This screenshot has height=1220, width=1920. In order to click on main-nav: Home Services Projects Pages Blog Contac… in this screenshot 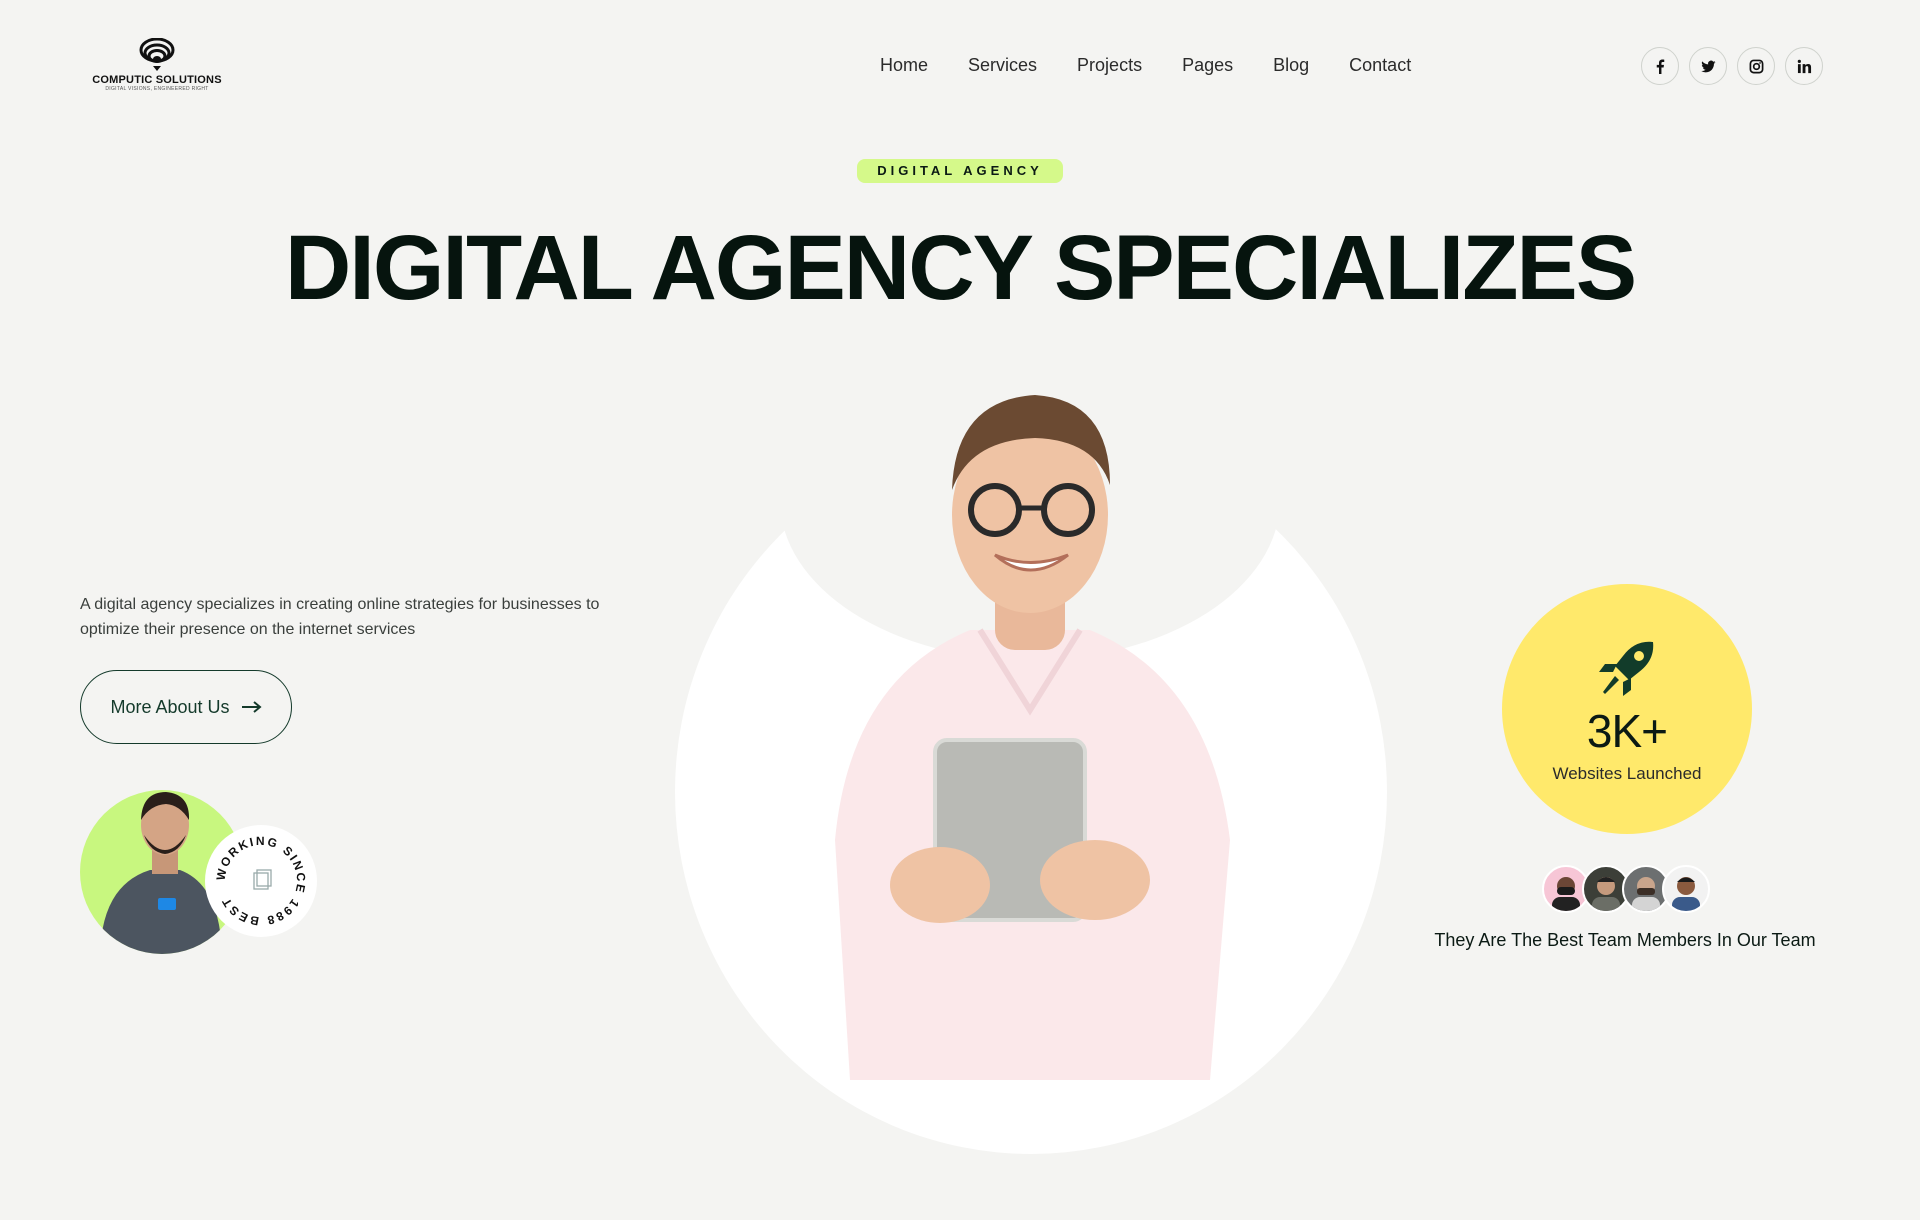, I will do `click(1155, 65)`.